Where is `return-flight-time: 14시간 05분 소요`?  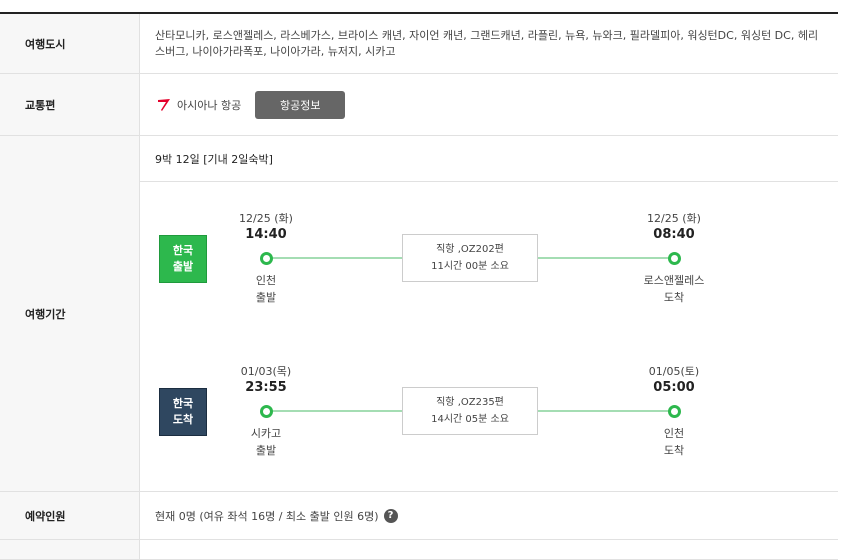 return-flight-time: 14시간 05분 소요 is located at coordinates (470, 419).